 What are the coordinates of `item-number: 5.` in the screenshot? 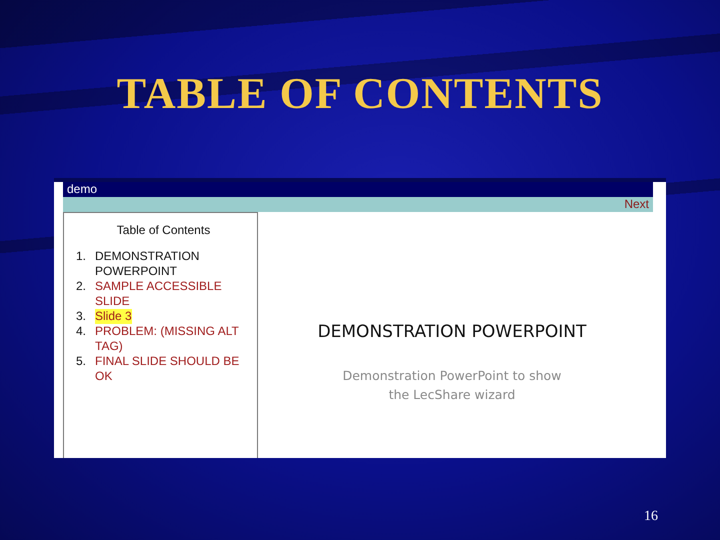 It's located at (82, 362).